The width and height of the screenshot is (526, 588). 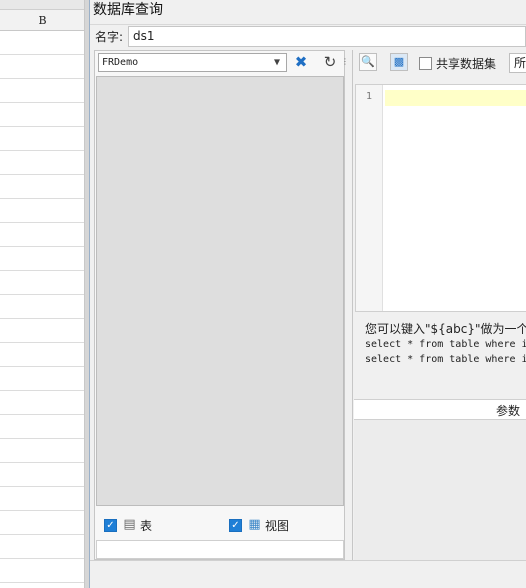 I want to click on dialog-title: 数据库查询, so click(x=128, y=10).